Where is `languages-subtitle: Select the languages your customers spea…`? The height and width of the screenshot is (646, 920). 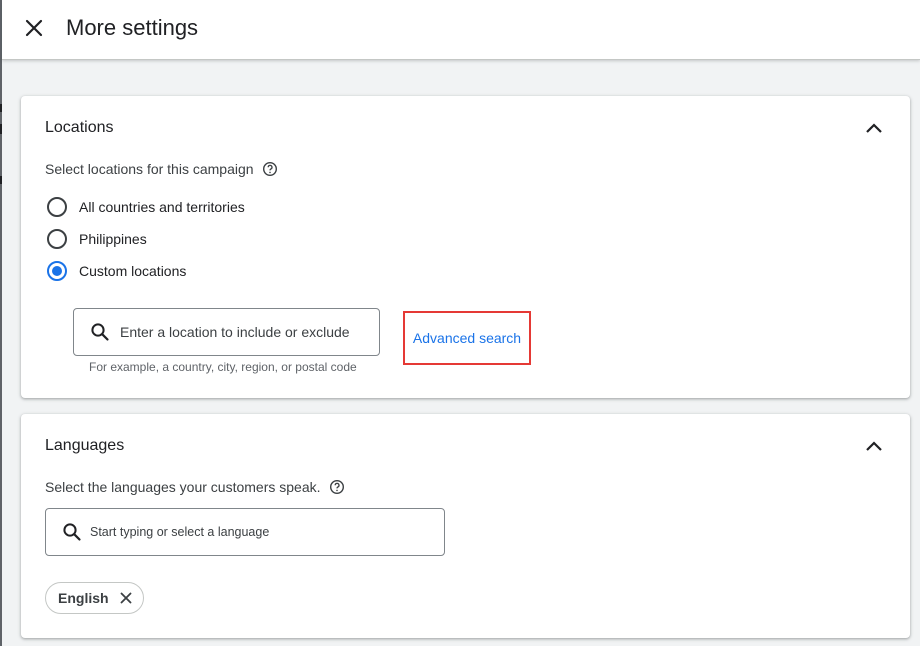 languages-subtitle: Select the languages your customers spea… is located at coordinates (195, 487).